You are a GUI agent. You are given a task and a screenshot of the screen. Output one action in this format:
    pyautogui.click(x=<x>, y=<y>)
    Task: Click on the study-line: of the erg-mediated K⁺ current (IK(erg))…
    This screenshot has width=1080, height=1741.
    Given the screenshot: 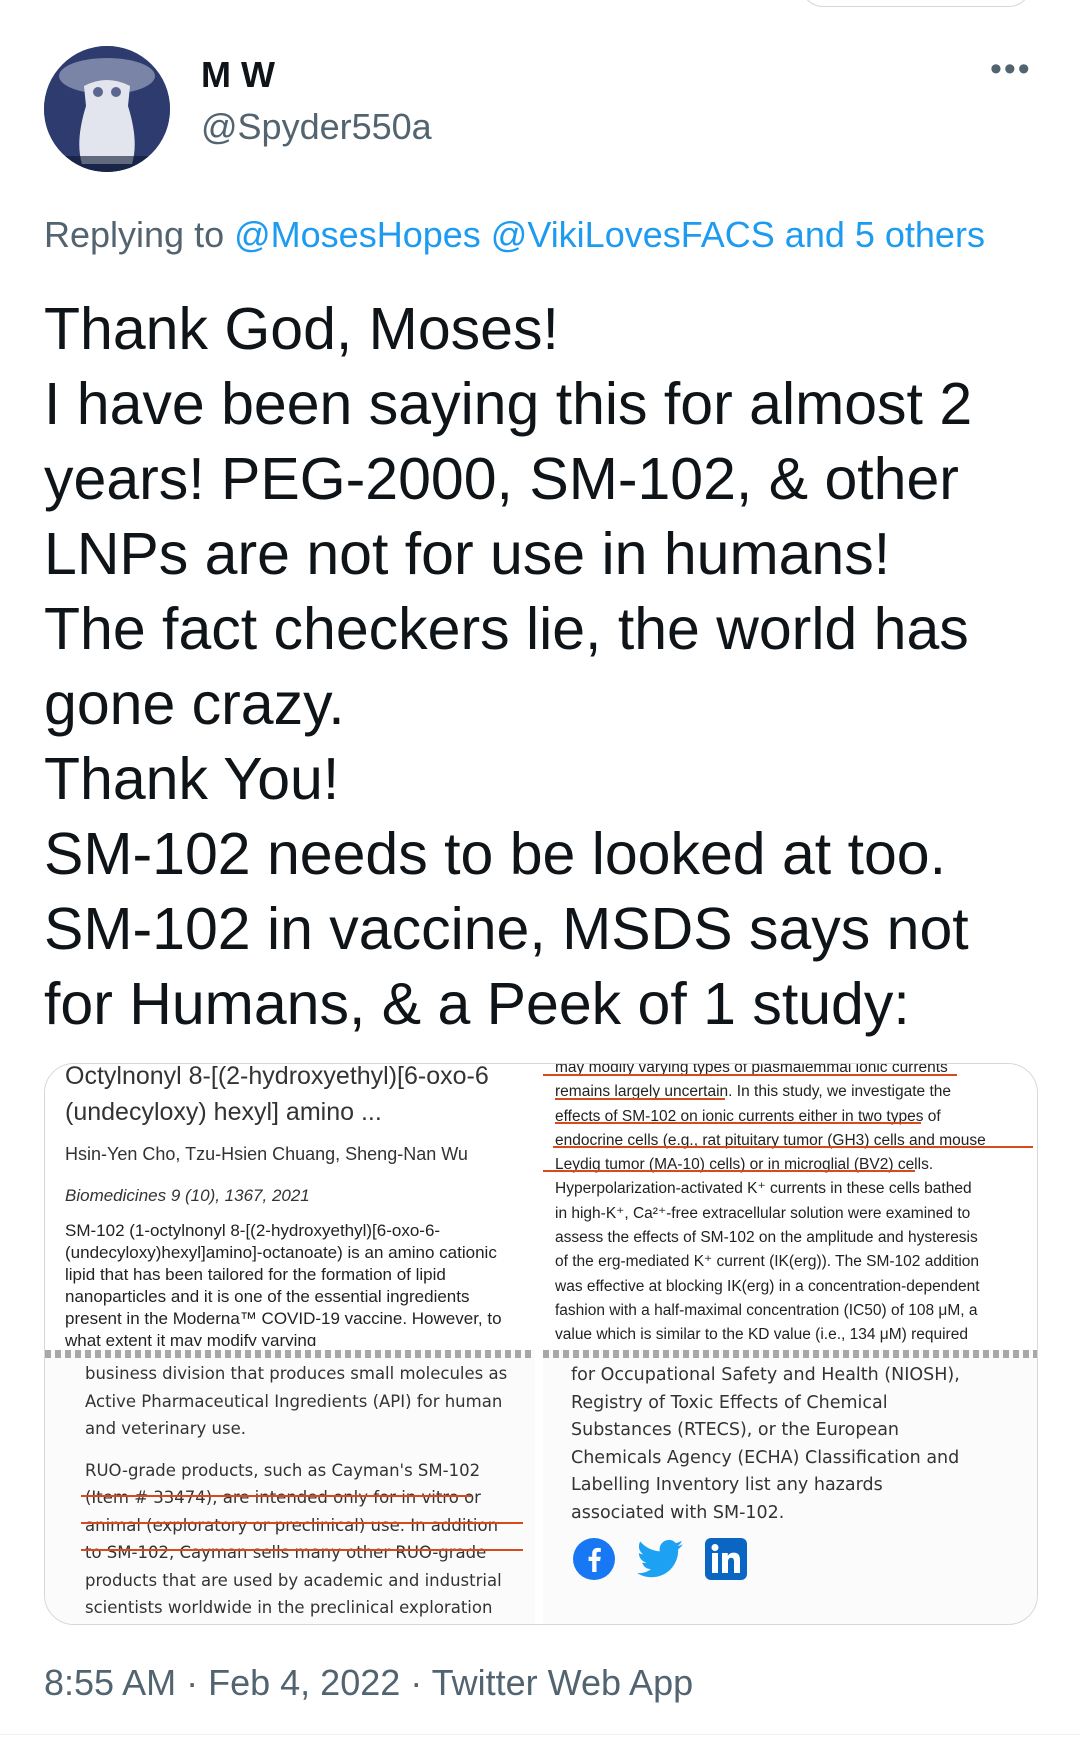 What is the action you would take?
    pyautogui.click(x=767, y=1262)
    